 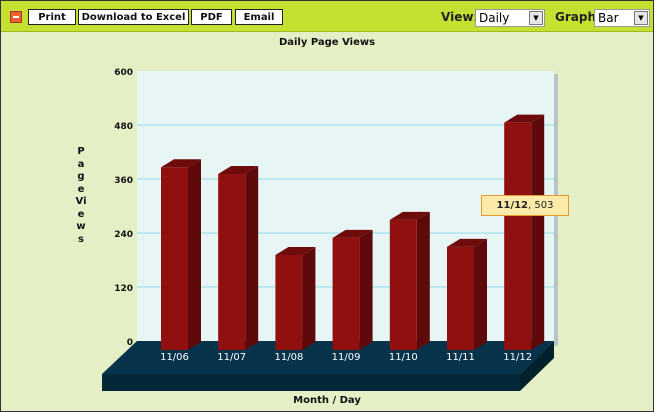 I want to click on x-tick-label: 11/11, so click(x=460, y=357).